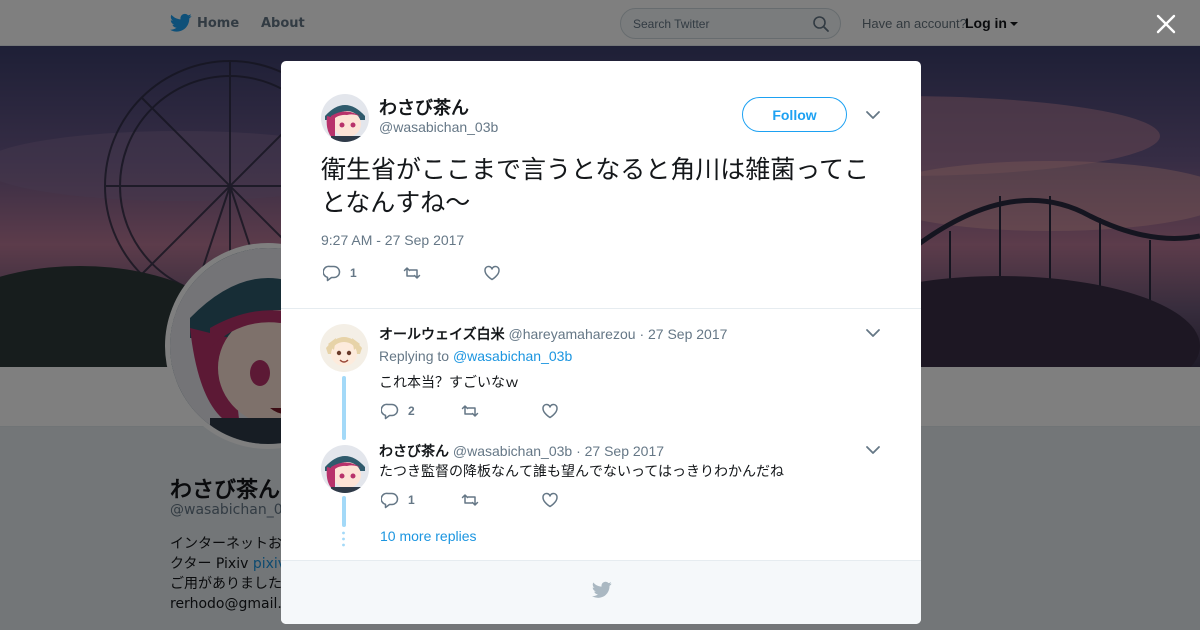 This screenshot has width=1200, height=630. I want to click on reply-author-name: わさび茶ん, so click(414, 451).